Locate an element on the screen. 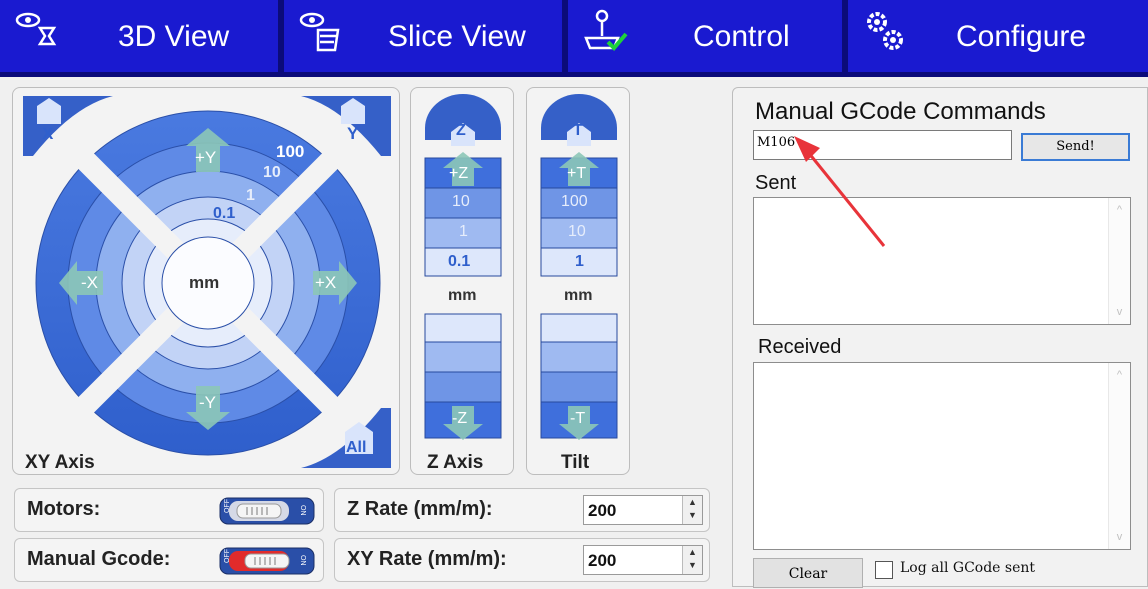  tilt-panel: T +T 100 10 1 mm -T Tilt is located at coordinates (578, 281).